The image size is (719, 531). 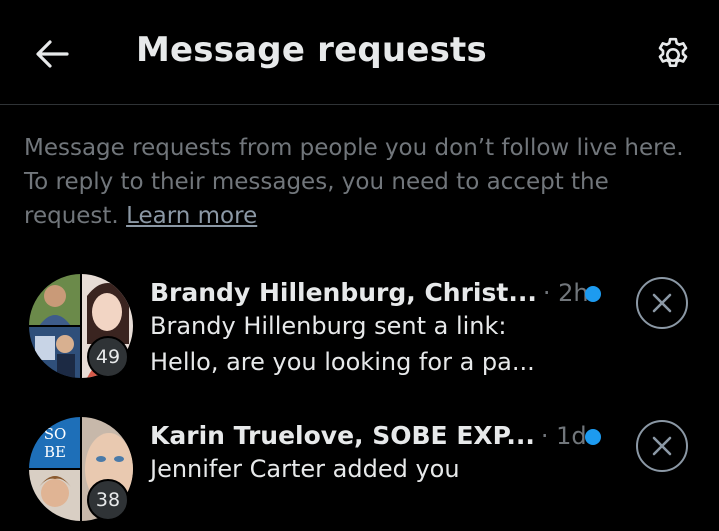 I want to click on page-title: Message requests, so click(x=311, y=50).